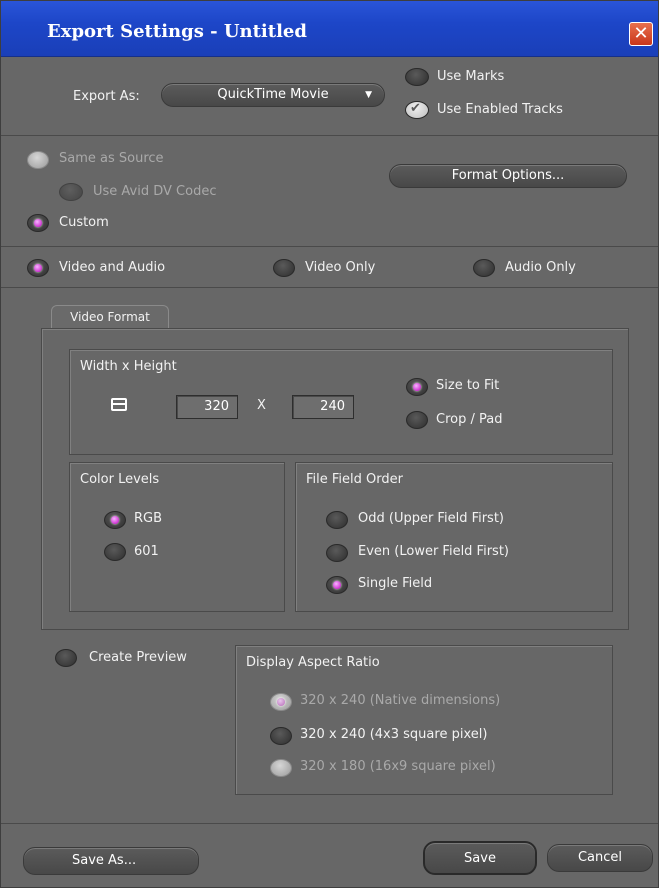 This screenshot has width=659, height=888. Describe the element at coordinates (340, 267) in the screenshot. I see `video-only-label: Video Only` at that location.